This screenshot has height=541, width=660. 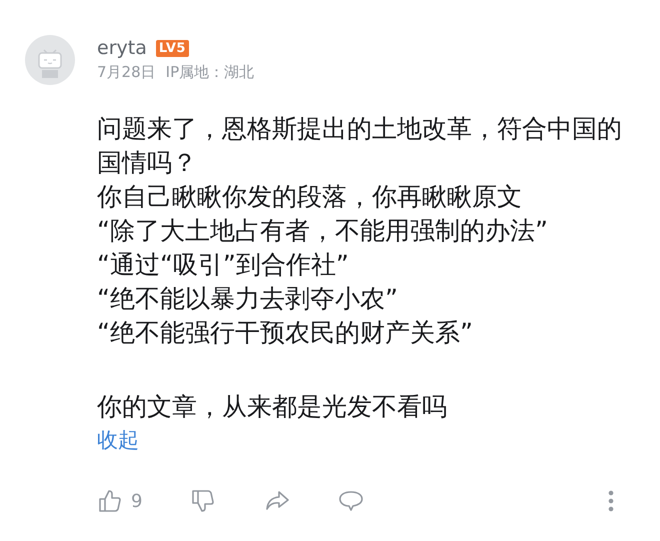 What do you see at coordinates (203, 501) in the screenshot?
I see `thumbs-down-icon` at bounding box center [203, 501].